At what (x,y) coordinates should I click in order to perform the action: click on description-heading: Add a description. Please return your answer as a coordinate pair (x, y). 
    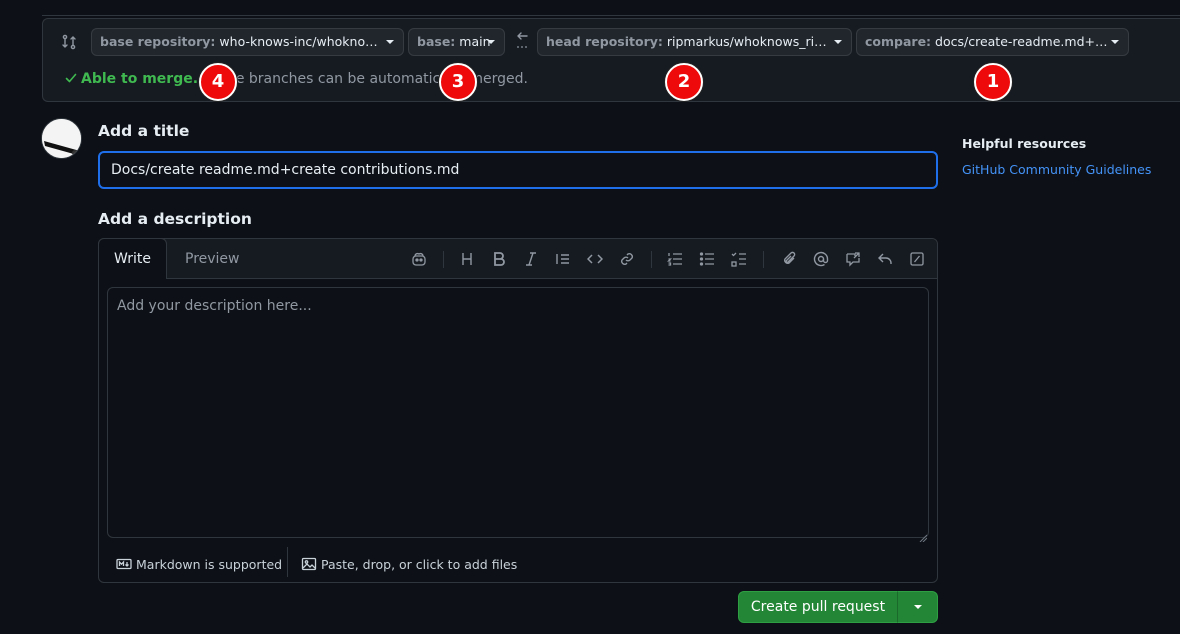
    Looking at the image, I should click on (175, 219).